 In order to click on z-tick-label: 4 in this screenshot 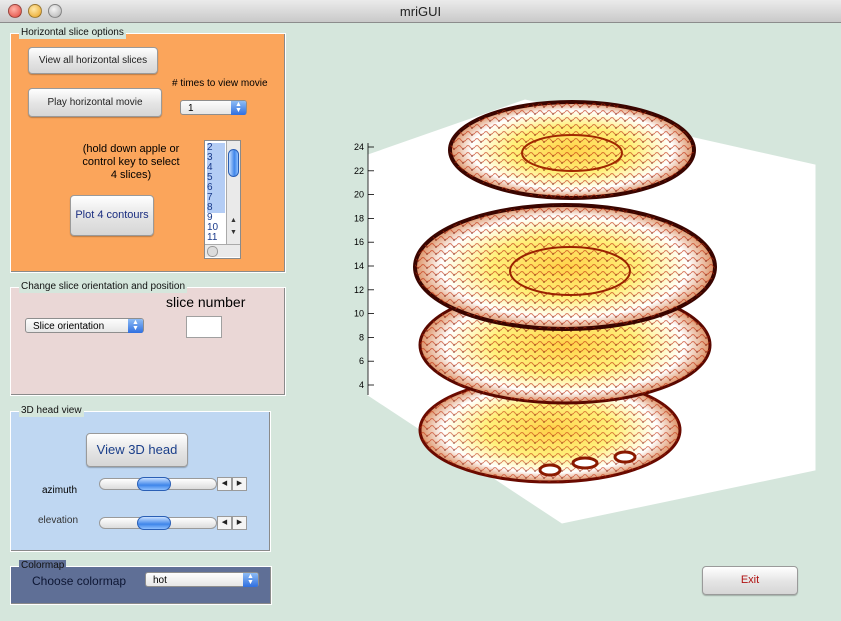, I will do `click(361, 385)`.